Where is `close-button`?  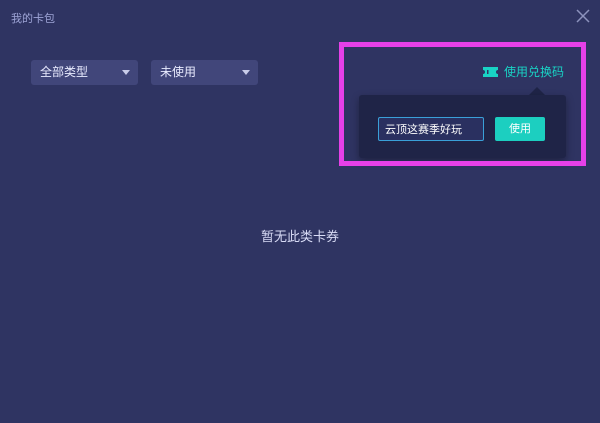 close-button is located at coordinates (583, 16).